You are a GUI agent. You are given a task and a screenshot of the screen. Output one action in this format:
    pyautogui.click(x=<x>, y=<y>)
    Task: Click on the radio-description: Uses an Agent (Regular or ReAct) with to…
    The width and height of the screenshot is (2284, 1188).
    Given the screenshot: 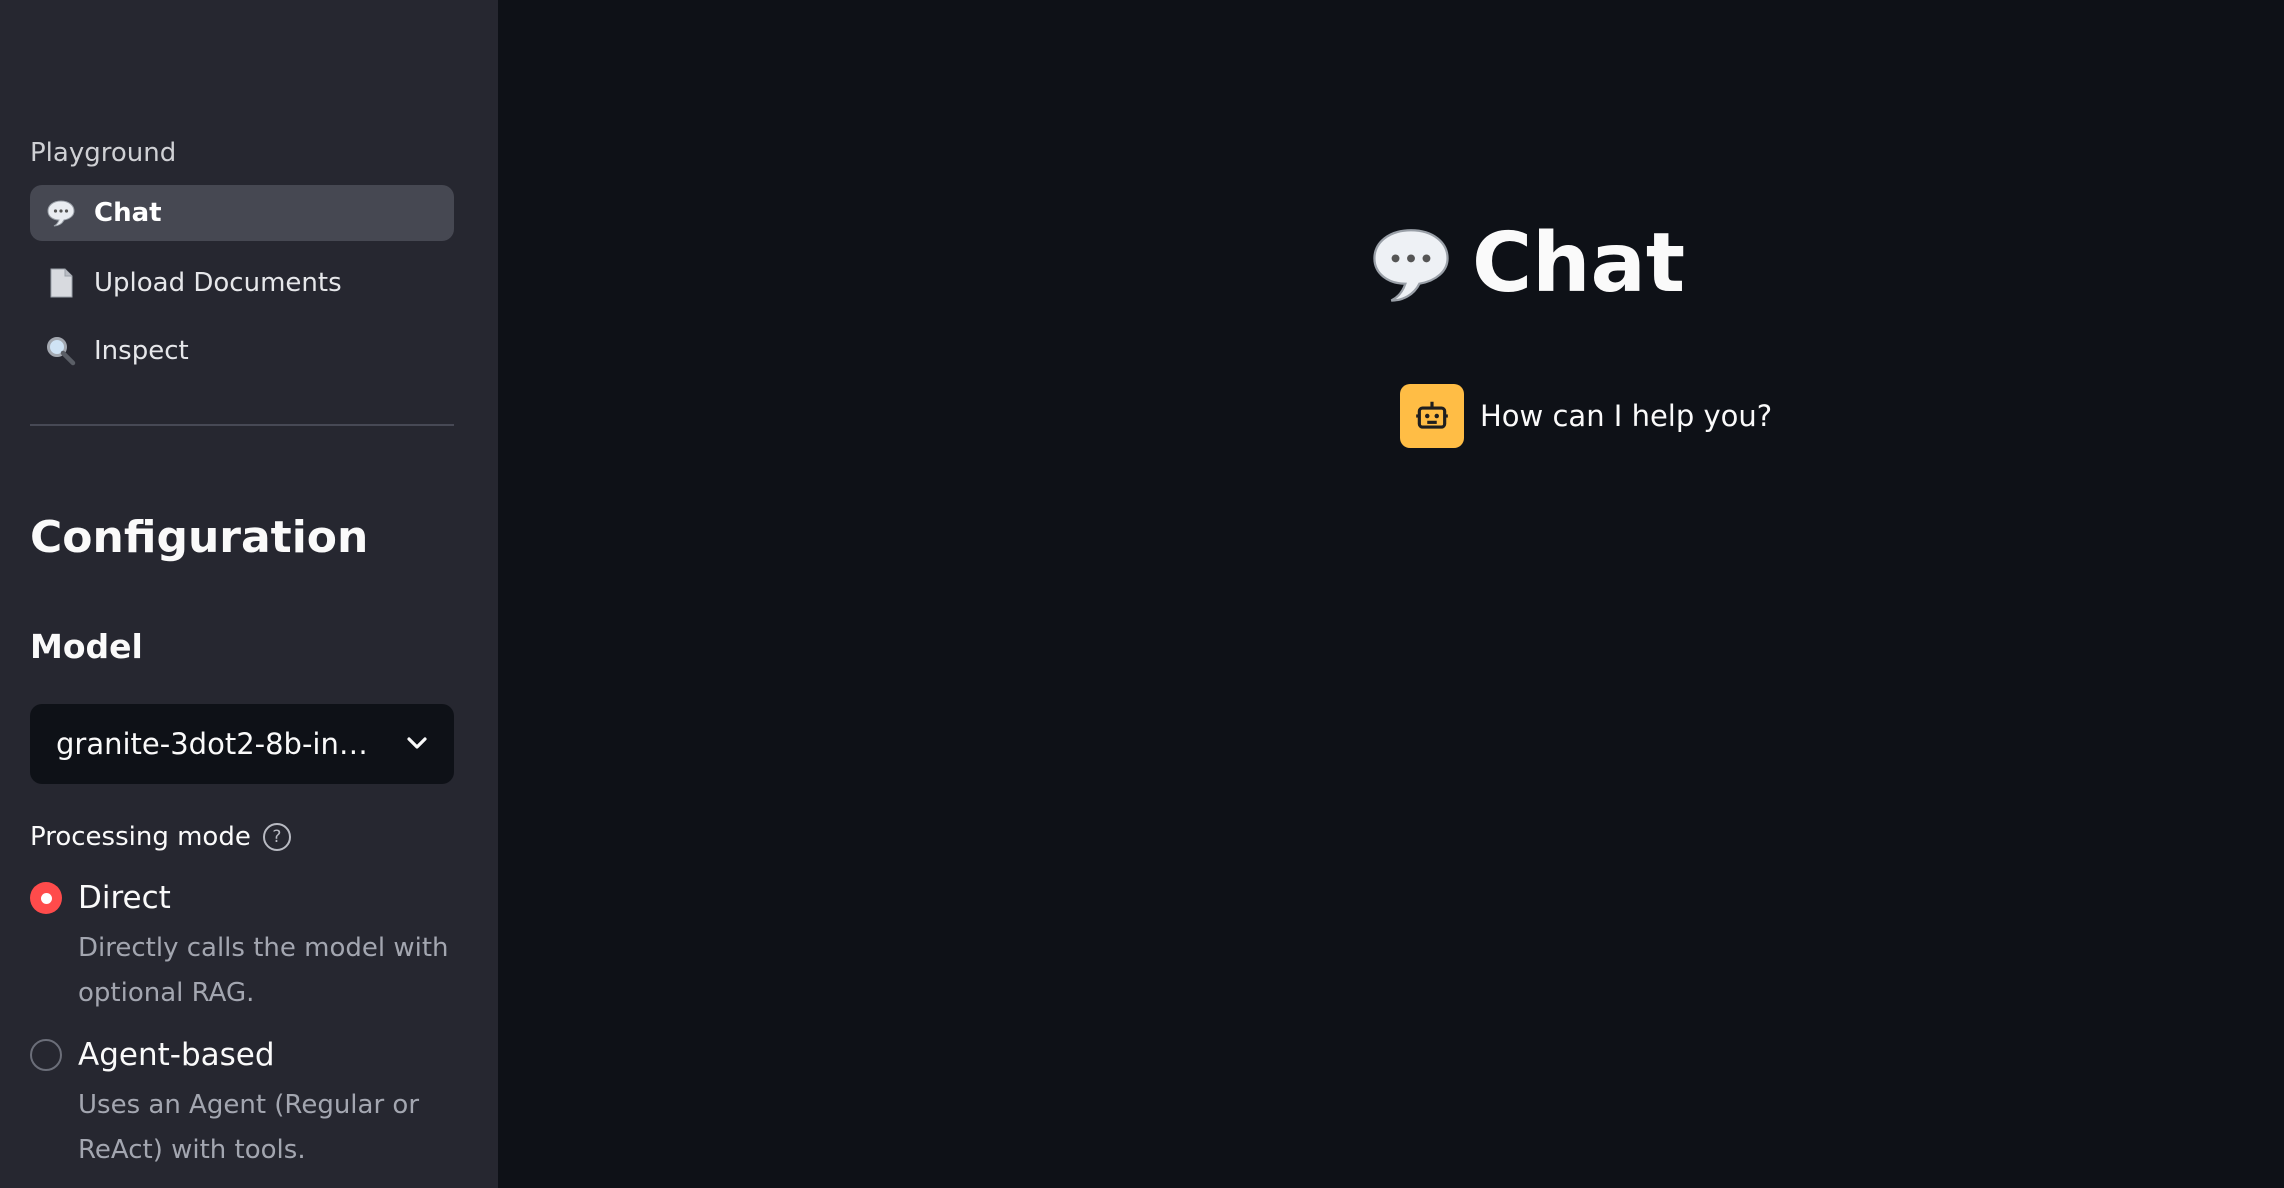 What is the action you would take?
    pyautogui.click(x=249, y=1127)
    